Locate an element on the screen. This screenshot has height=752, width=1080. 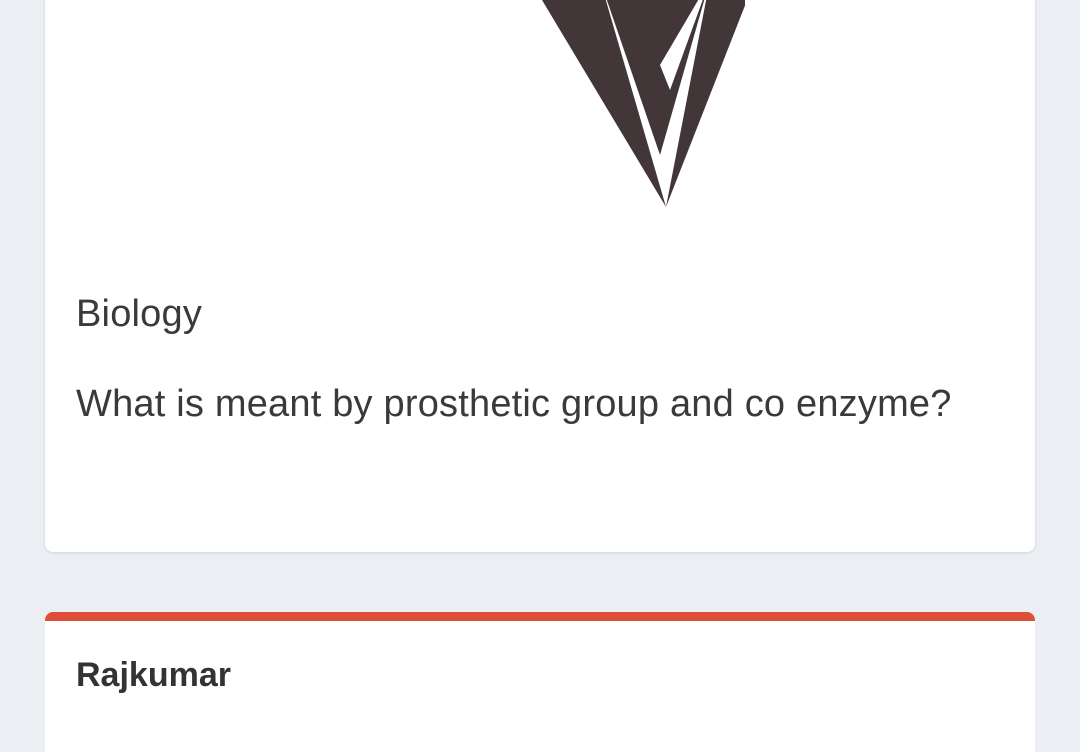
answer-author-name: Rajkumar is located at coordinates (153, 675).